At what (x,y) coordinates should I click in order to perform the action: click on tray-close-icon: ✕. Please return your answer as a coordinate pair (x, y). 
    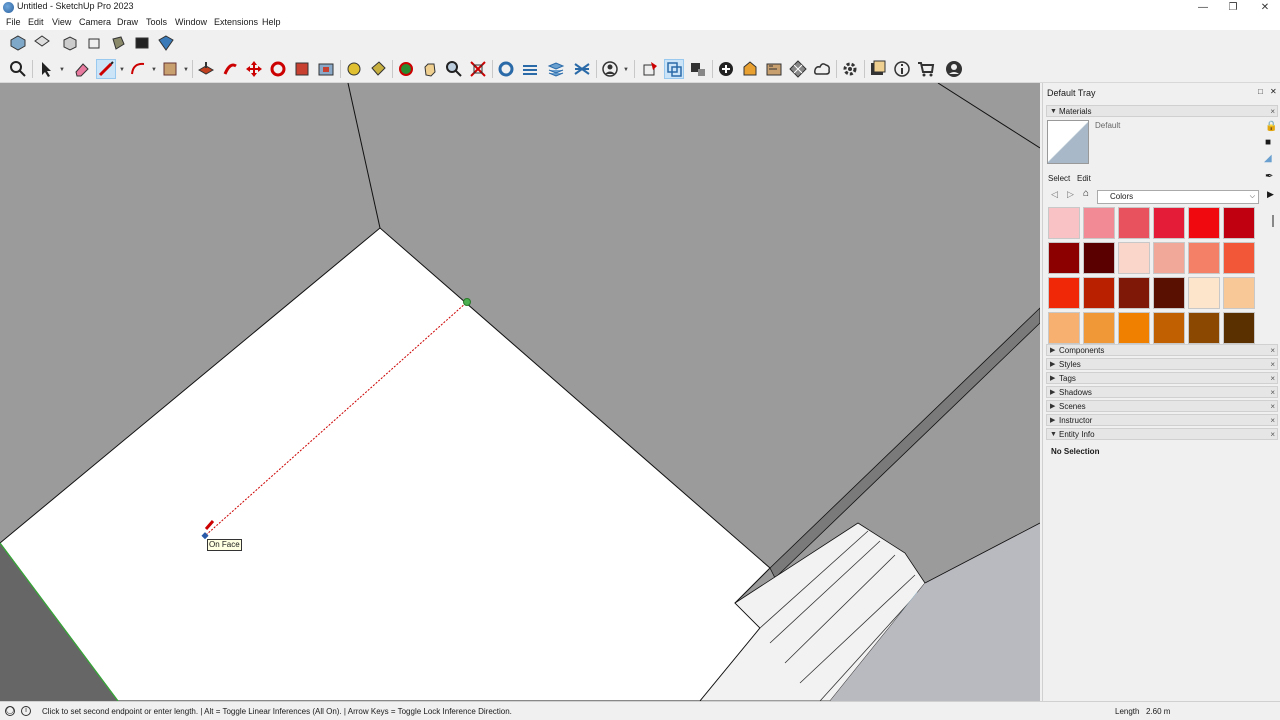
    Looking at the image, I should click on (1273, 91).